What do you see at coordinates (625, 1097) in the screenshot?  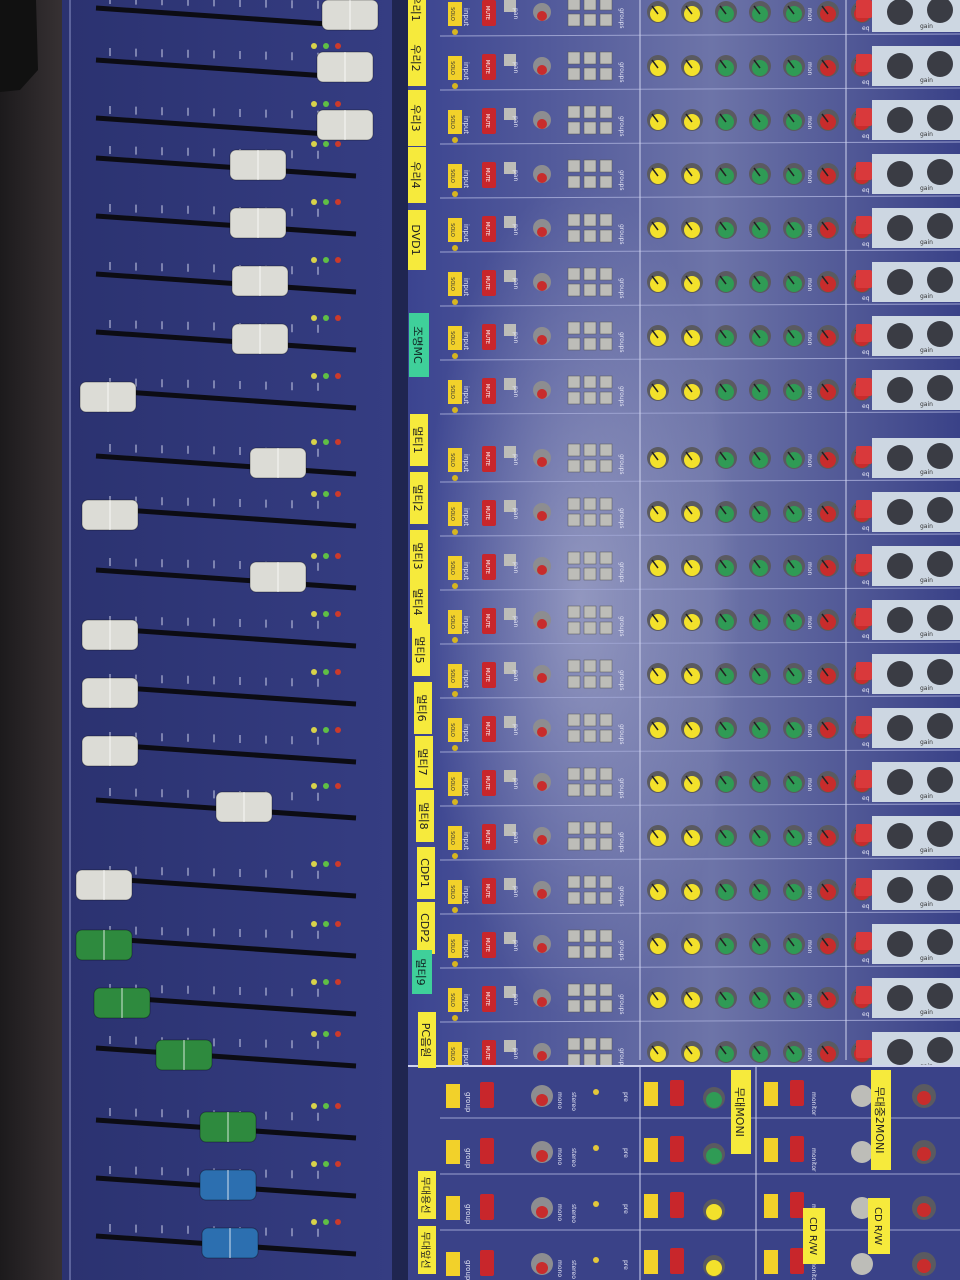 I see `pre-text: pre` at bounding box center [625, 1097].